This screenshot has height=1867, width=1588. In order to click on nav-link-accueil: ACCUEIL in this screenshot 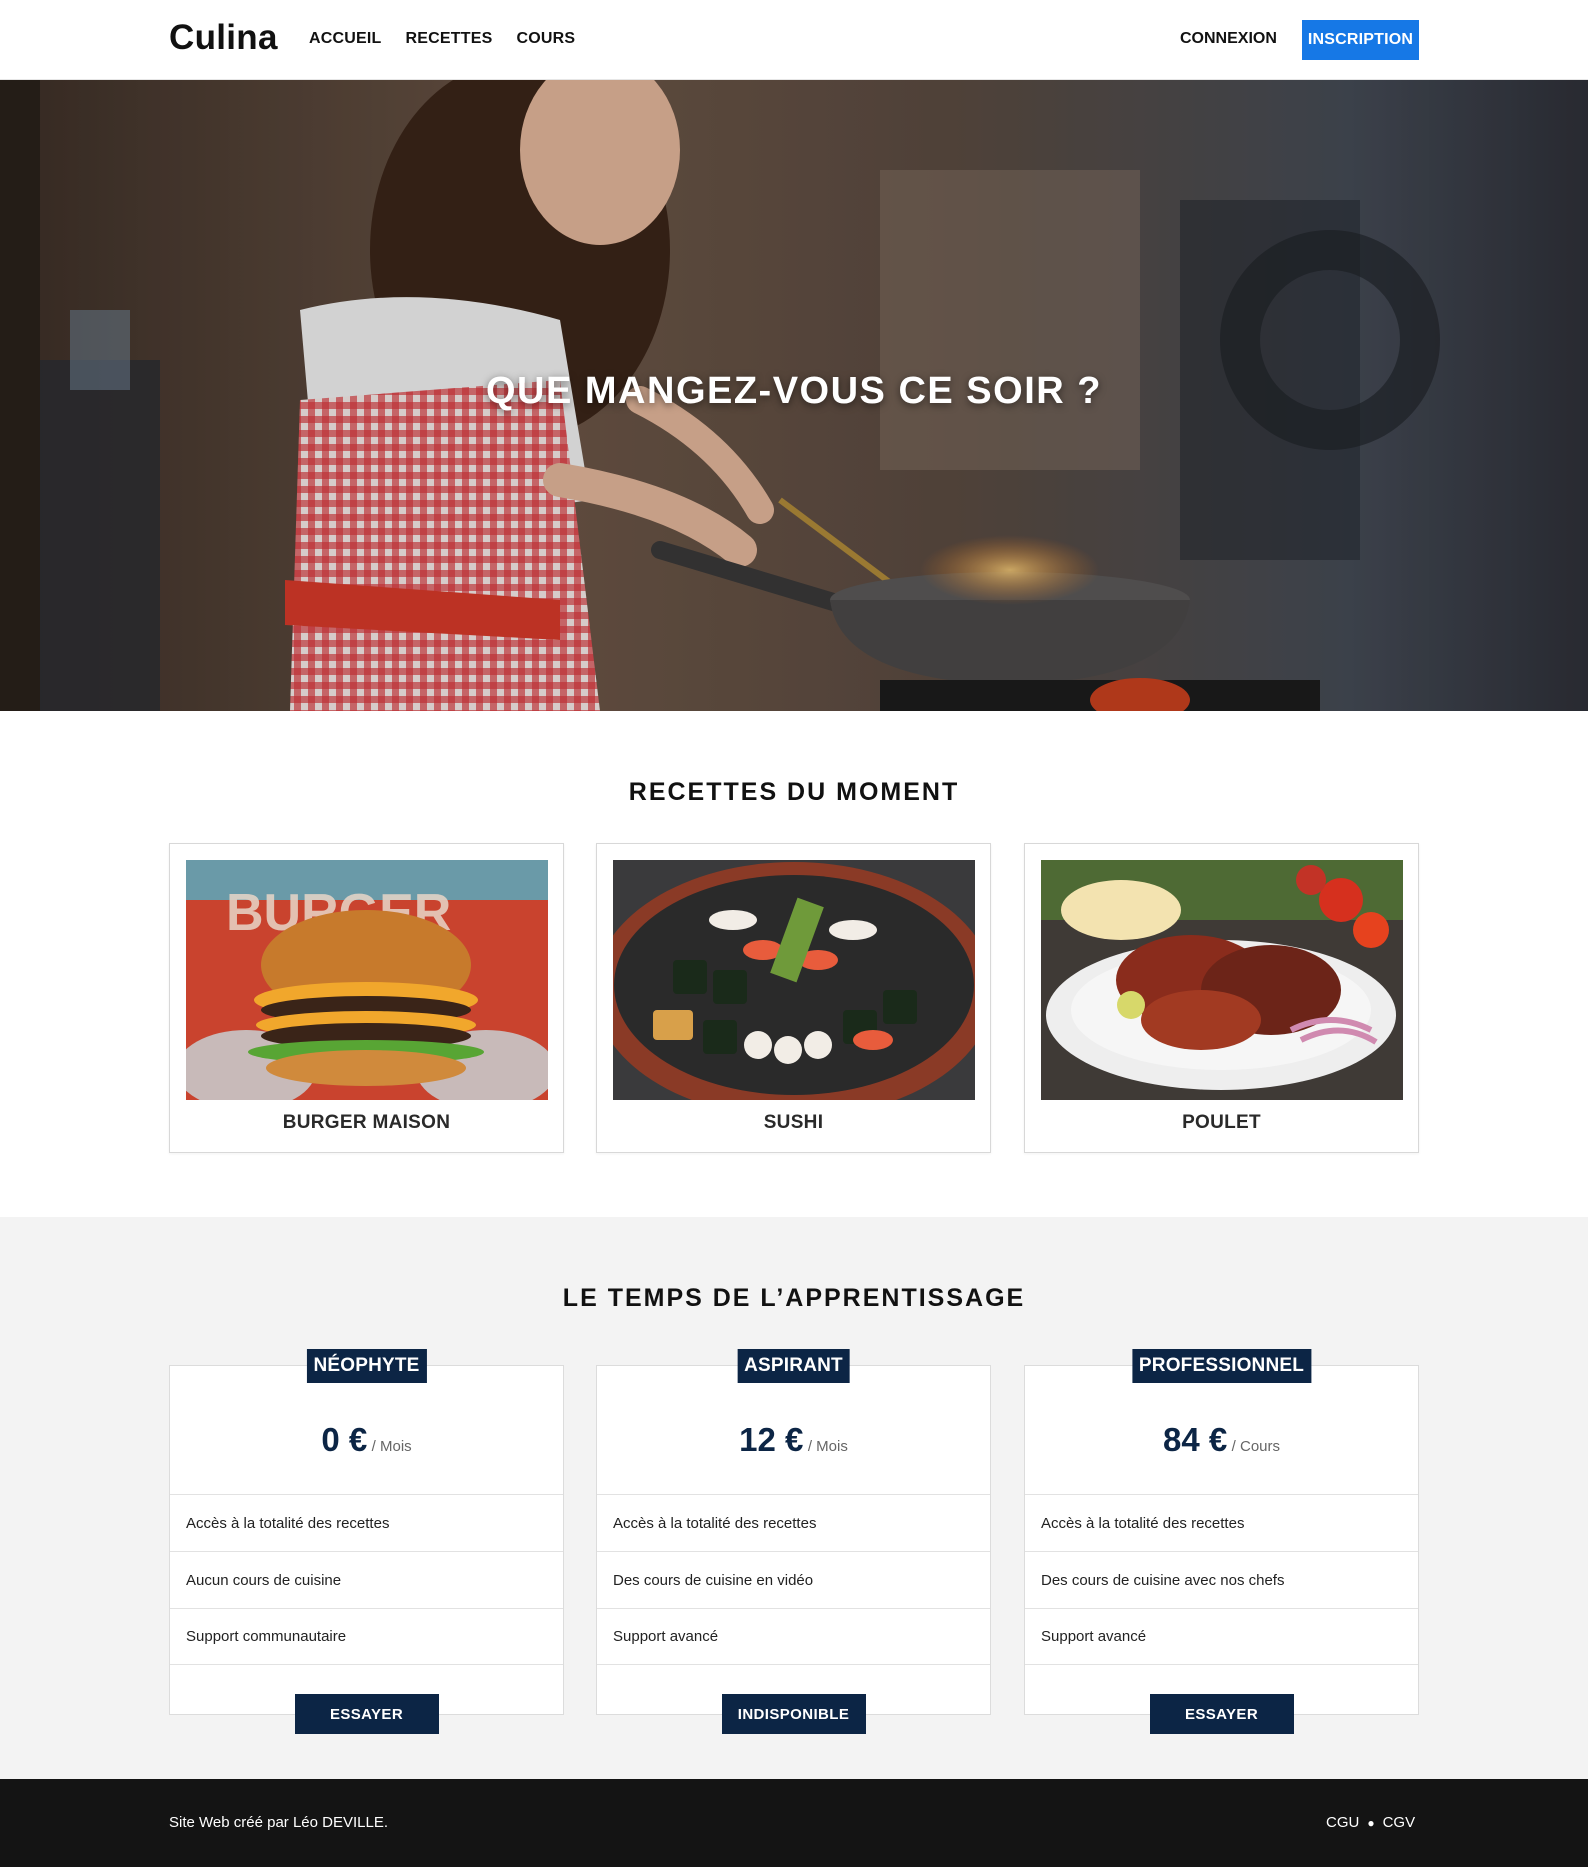, I will do `click(345, 39)`.